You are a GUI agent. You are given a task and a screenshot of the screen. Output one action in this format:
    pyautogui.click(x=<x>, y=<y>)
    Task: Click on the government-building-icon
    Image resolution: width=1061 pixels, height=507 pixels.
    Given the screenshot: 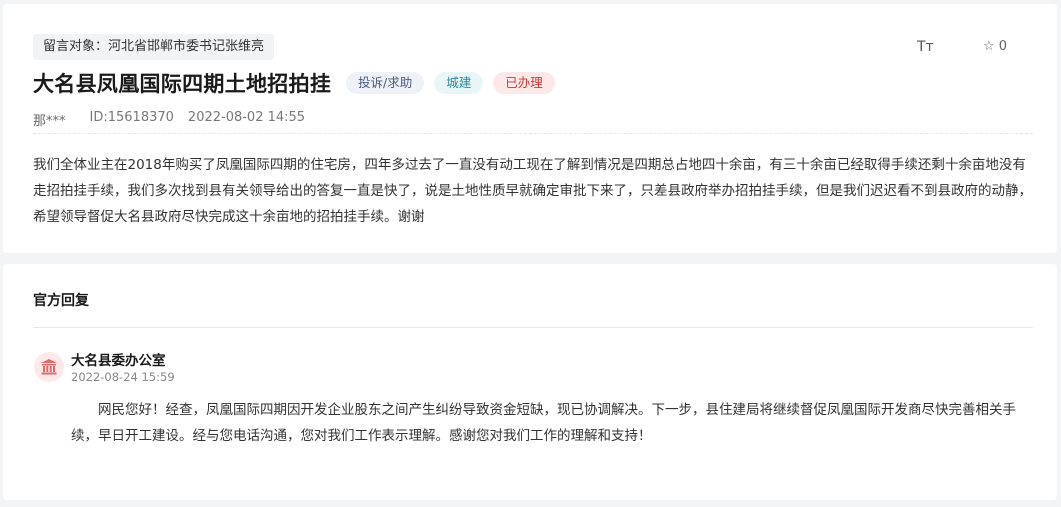 What is the action you would take?
    pyautogui.click(x=49, y=367)
    